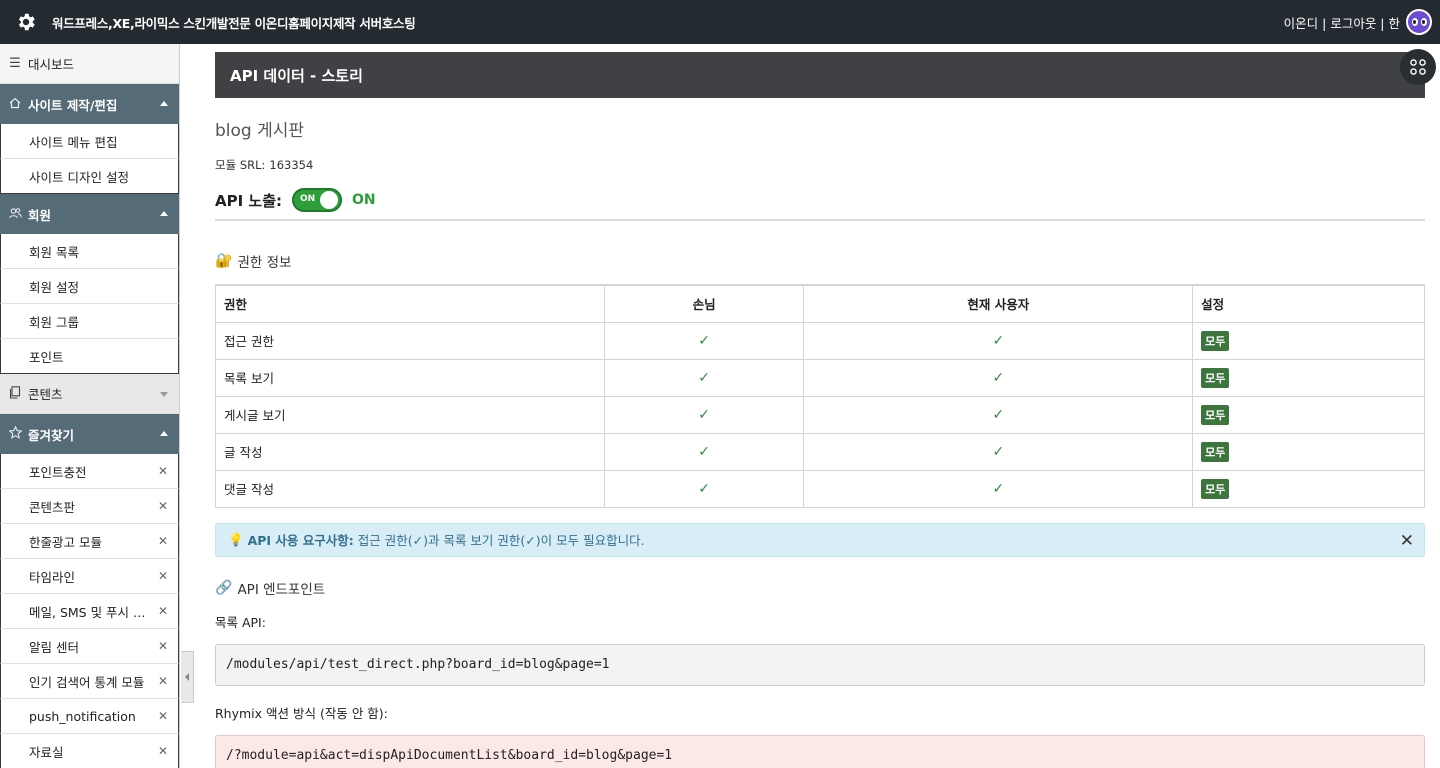 The height and width of the screenshot is (768, 1440). I want to click on table-row: 글 작성 ✓ ✓ 모두, so click(820, 451).